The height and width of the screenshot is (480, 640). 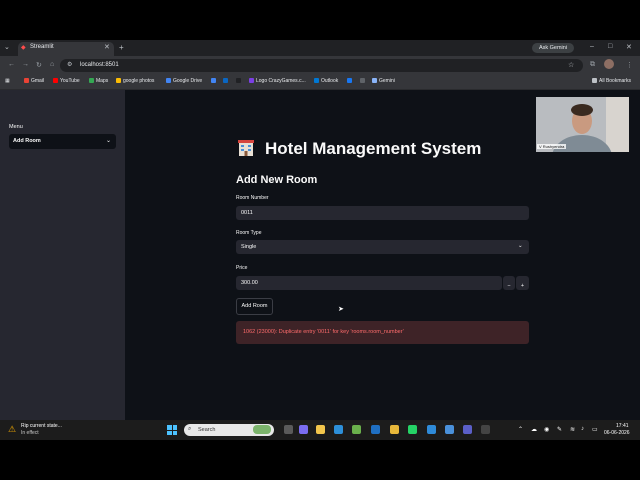 I want to click on section-heading: Add New Room, so click(x=277, y=180).